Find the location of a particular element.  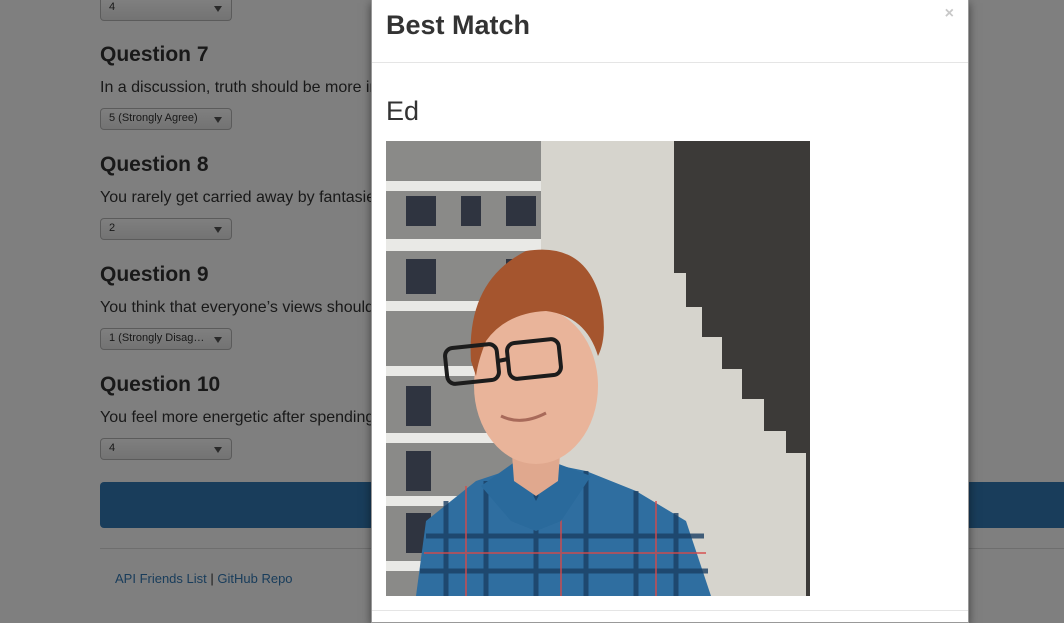

match-name: Ed is located at coordinates (403, 111).